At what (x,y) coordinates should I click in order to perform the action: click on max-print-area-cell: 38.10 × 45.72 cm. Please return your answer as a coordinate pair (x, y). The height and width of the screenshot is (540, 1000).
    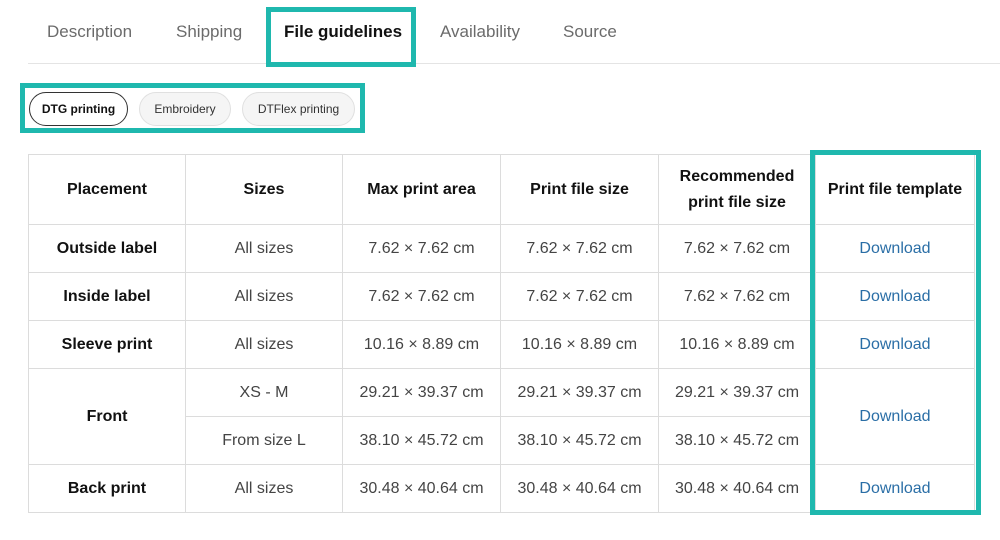
    Looking at the image, I should click on (421, 440).